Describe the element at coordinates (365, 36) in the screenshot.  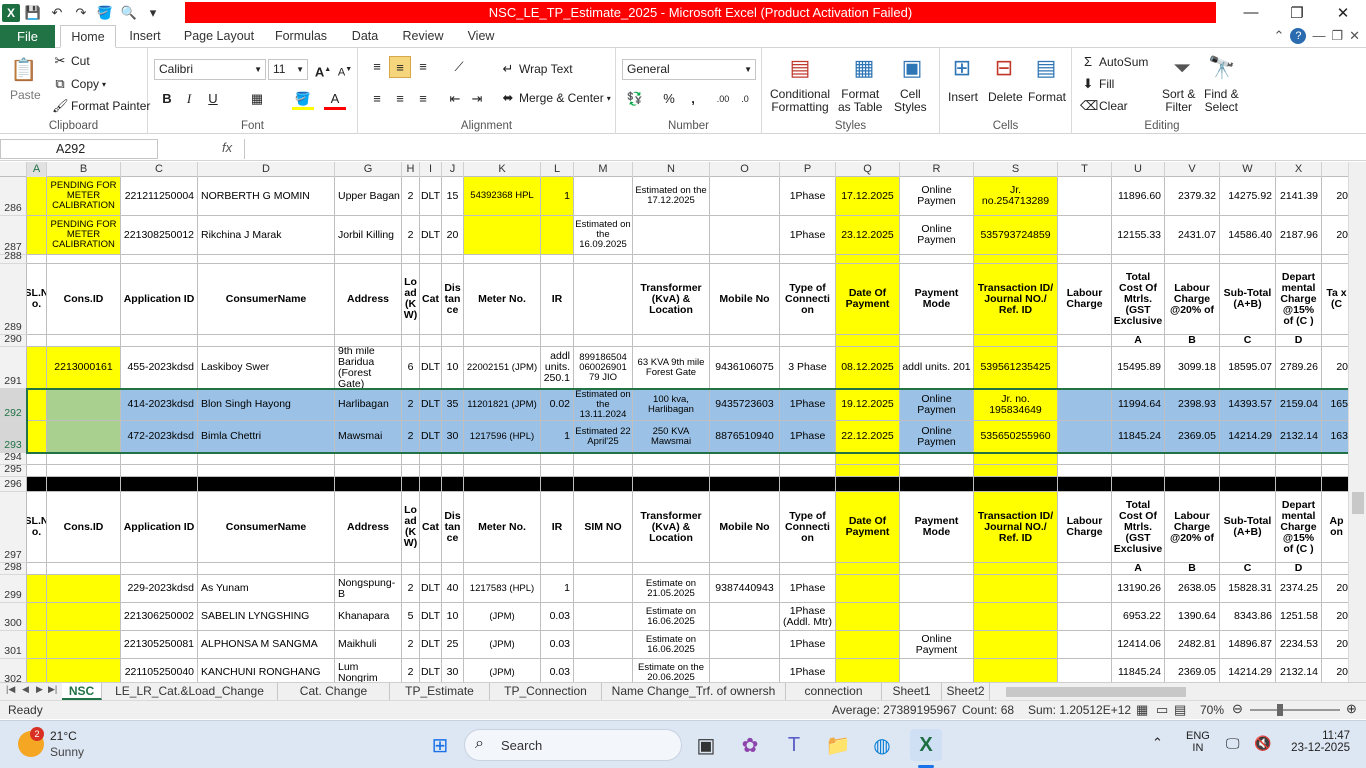
I see `tab-data: Data` at that location.